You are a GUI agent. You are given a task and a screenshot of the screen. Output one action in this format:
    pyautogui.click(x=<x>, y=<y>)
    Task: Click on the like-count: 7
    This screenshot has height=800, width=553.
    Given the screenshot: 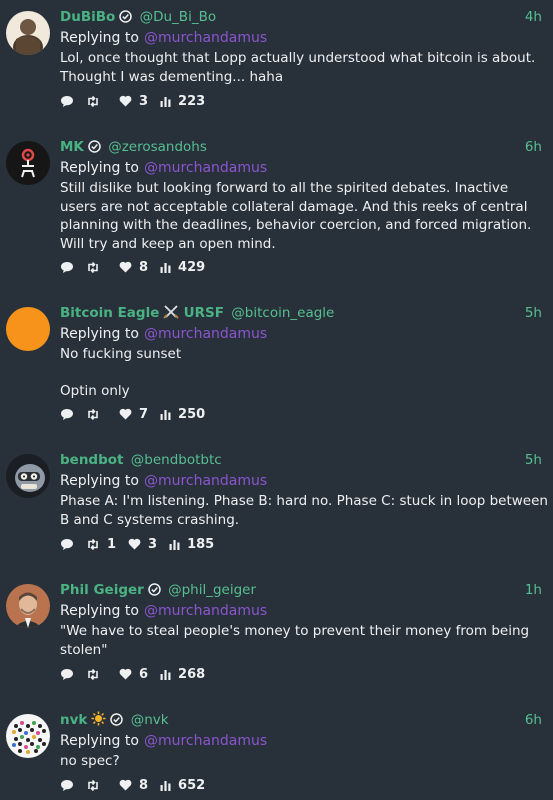 What is the action you would take?
    pyautogui.click(x=144, y=414)
    